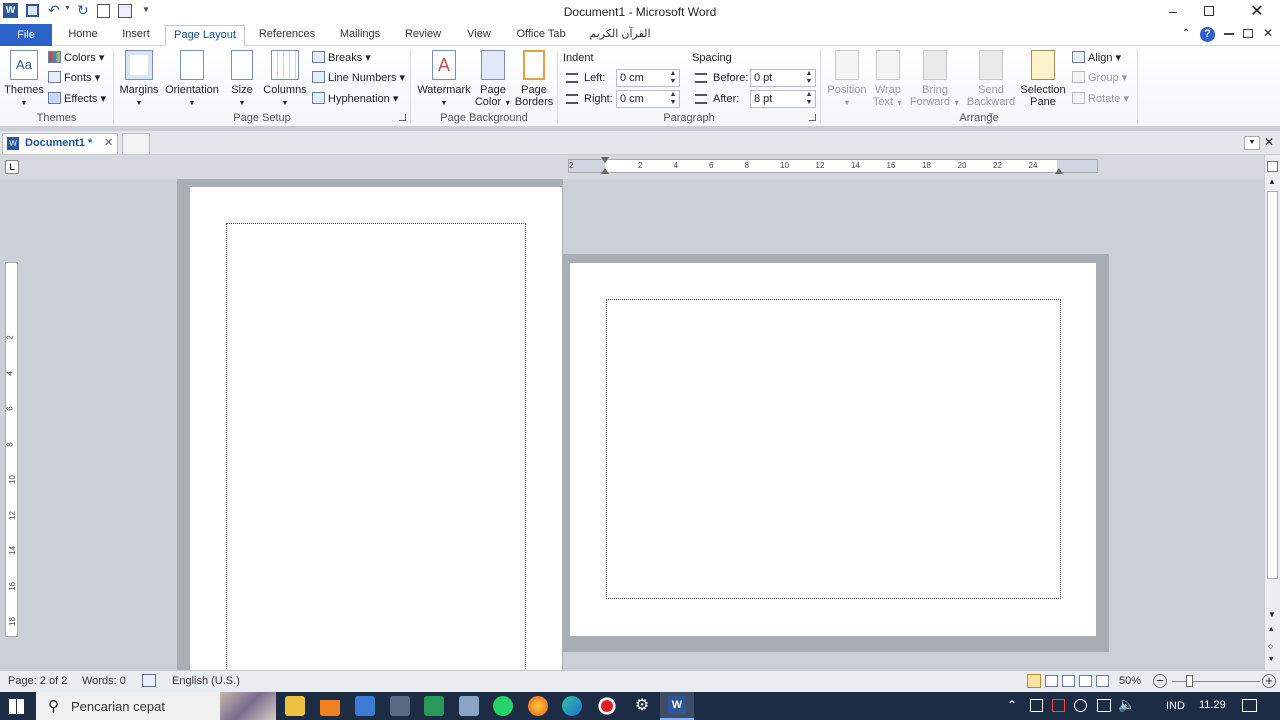 This screenshot has width=1280, height=720. What do you see at coordinates (26, 35) in the screenshot?
I see `tab-file: File` at bounding box center [26, 35].